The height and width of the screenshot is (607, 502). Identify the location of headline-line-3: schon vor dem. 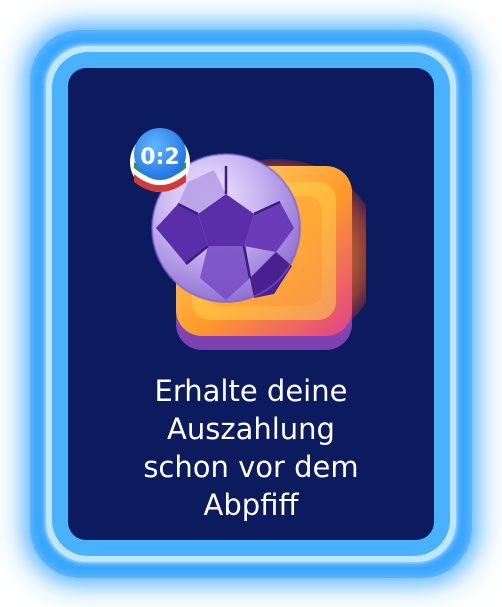
(251, 467).